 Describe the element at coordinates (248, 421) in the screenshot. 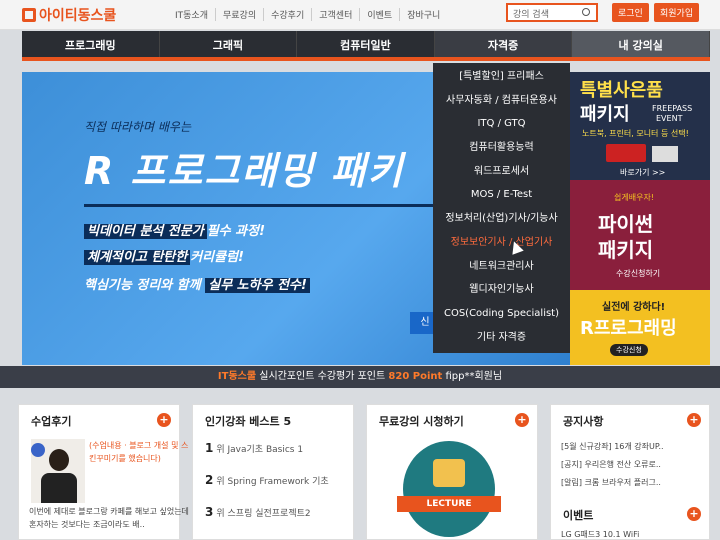

I see `best5-title: 인기강좌 베스트 5` at that location.